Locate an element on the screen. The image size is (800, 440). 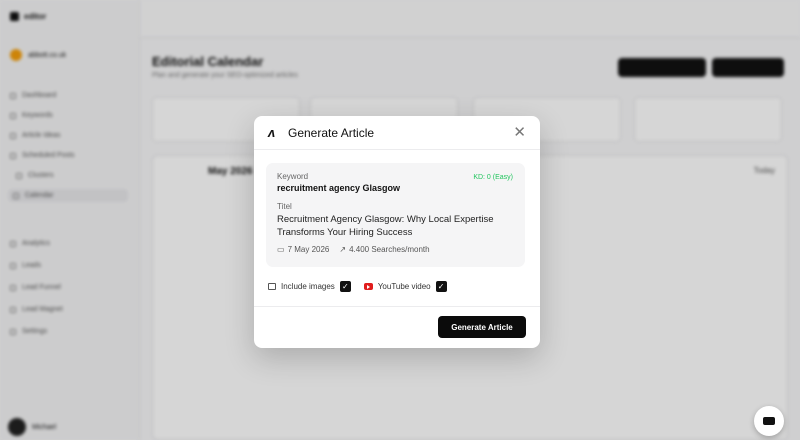
include-images-option: Include images ✓ is located at coordinates (309, 286).